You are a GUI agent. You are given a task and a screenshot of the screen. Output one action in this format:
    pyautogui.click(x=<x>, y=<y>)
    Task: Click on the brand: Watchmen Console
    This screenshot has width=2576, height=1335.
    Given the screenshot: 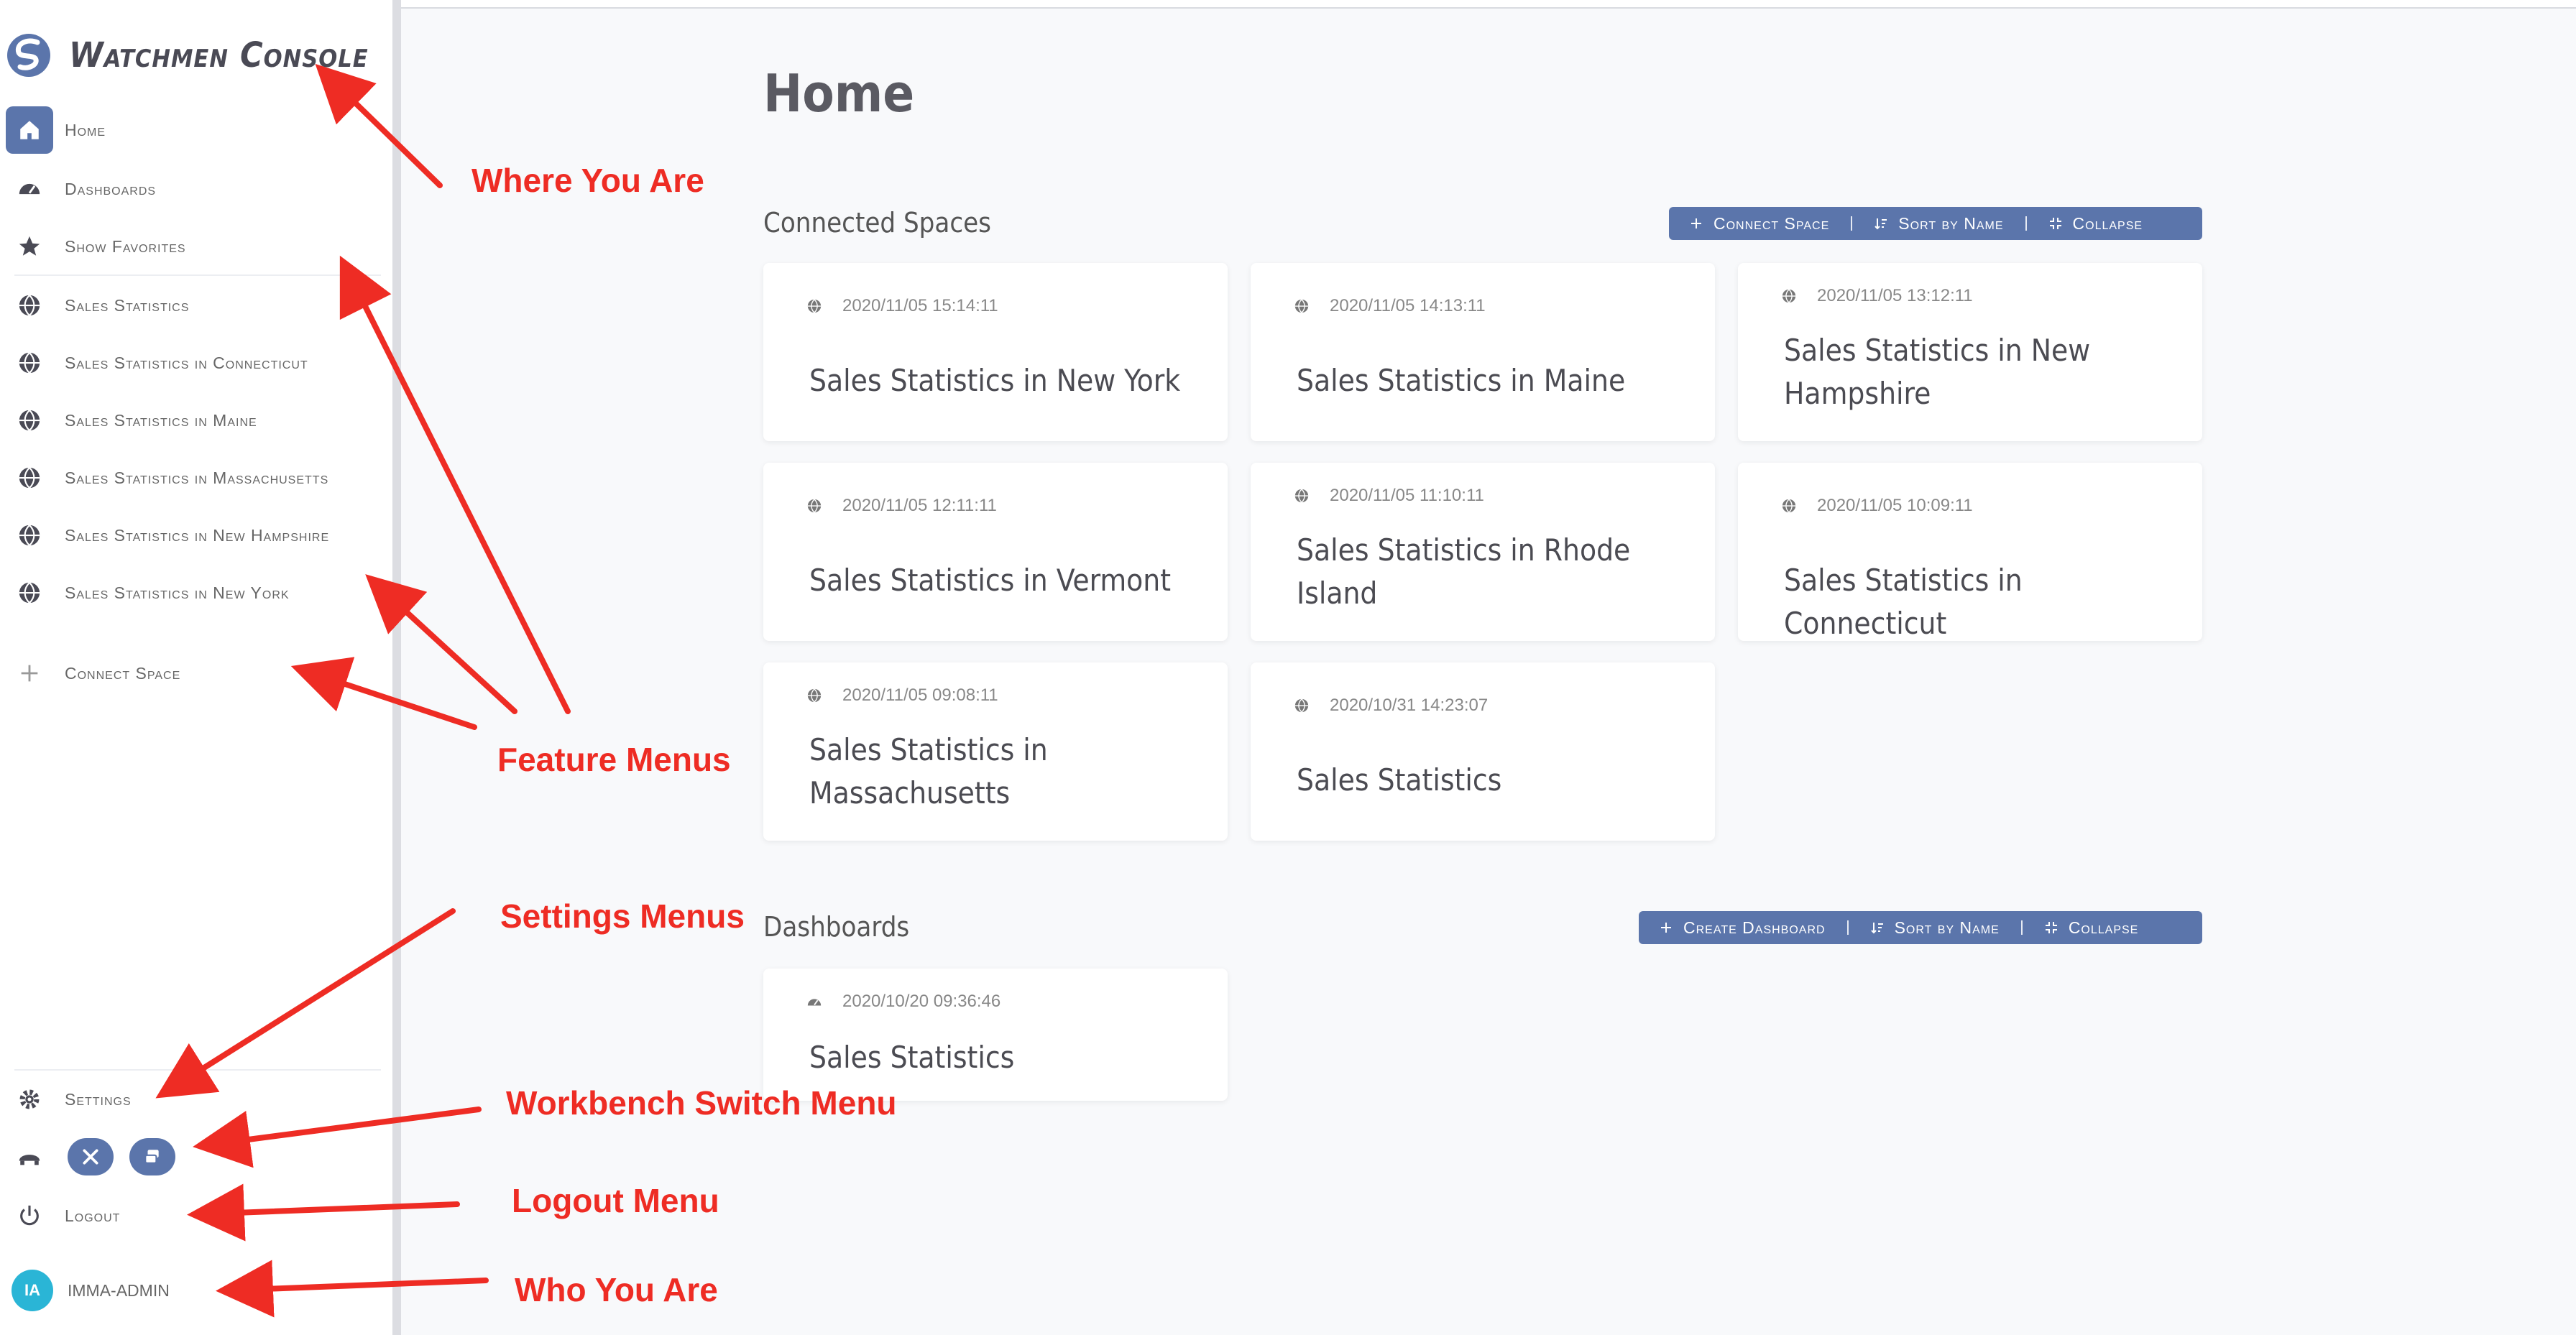 What is the action you would take?
    pyautogui.click(x=187, y=55)
    